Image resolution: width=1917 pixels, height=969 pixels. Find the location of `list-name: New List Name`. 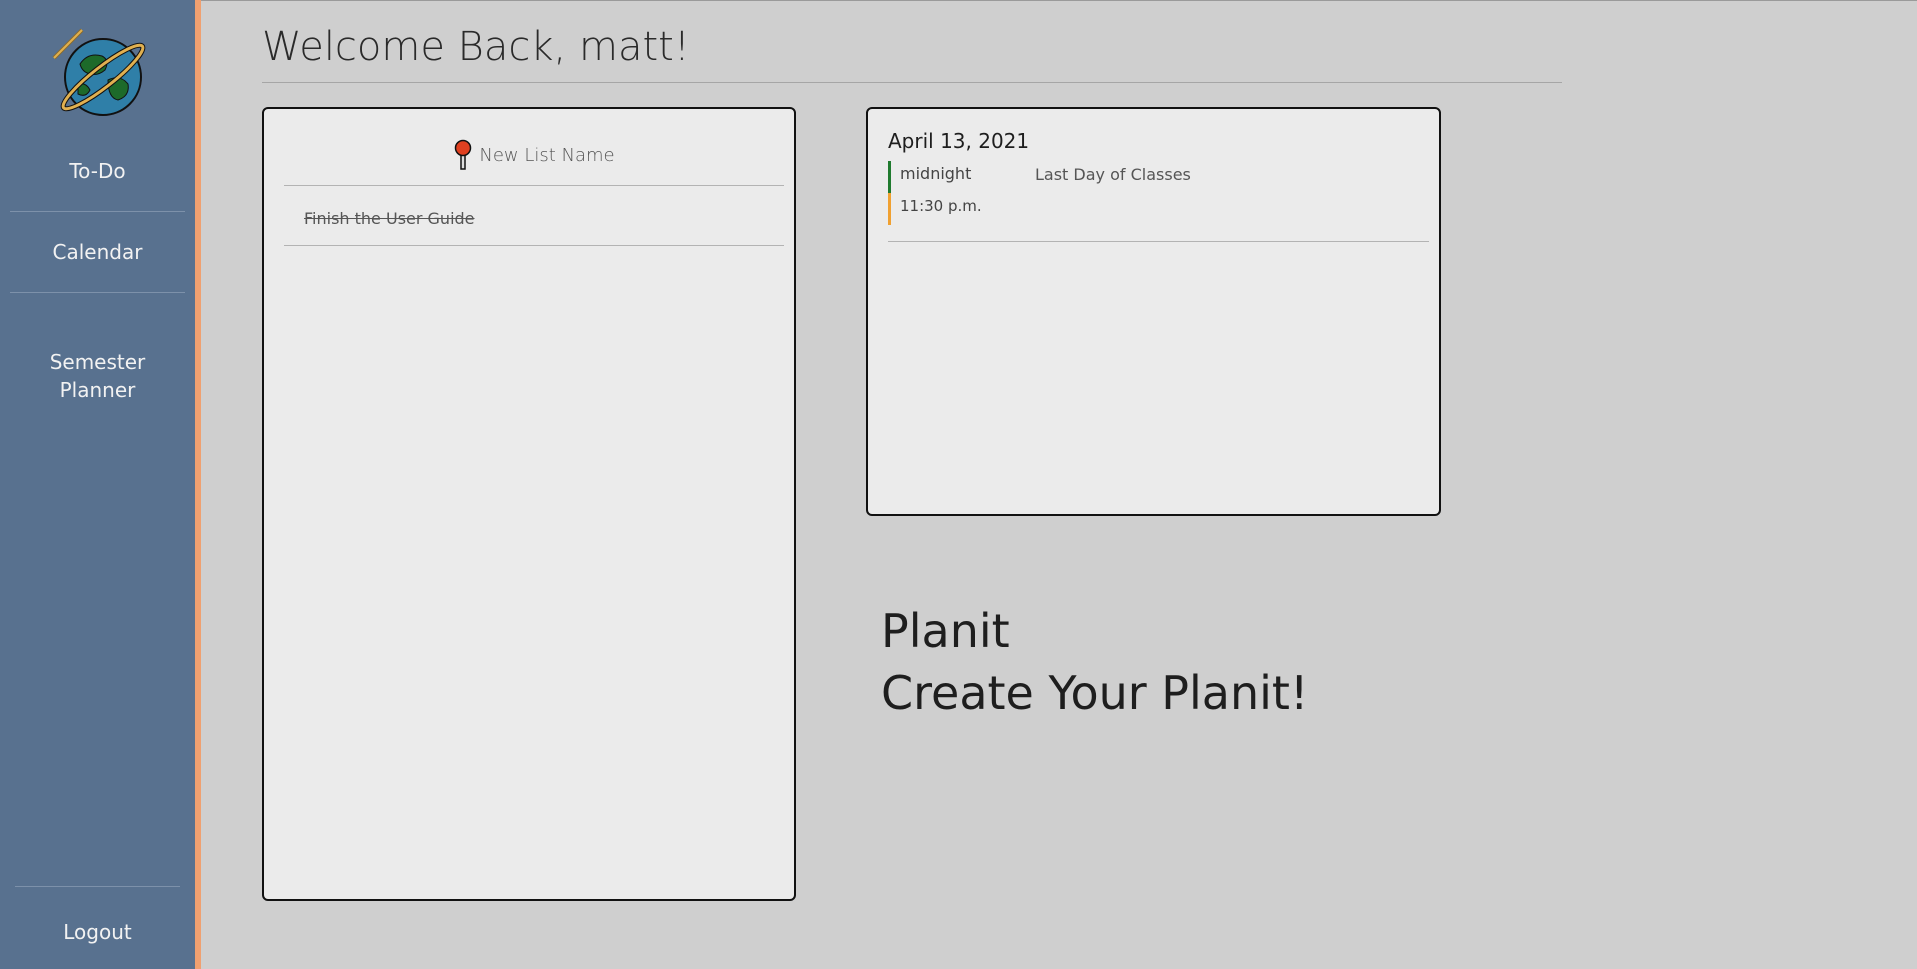

list-name: New List Name is located at coordinates (546, 155).